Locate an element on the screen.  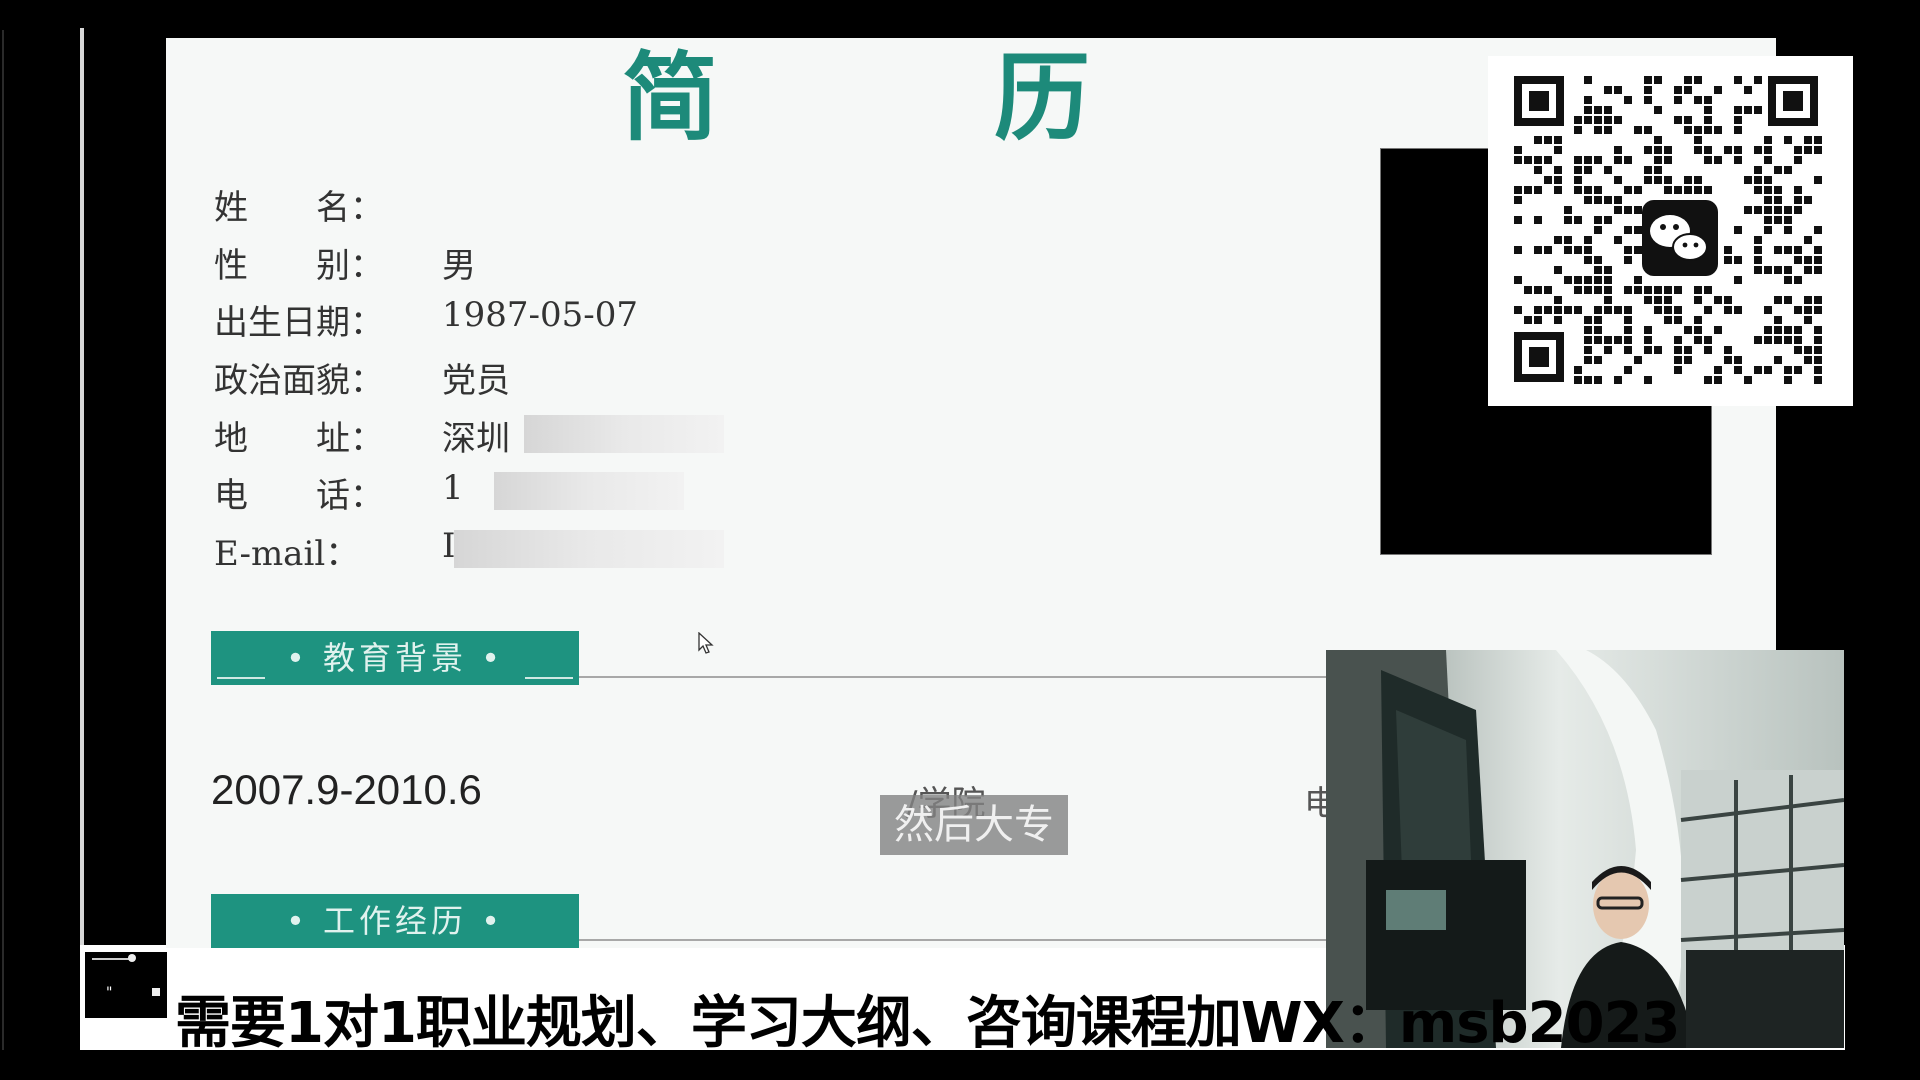
progress-handle is located at coordinates (132, 958).